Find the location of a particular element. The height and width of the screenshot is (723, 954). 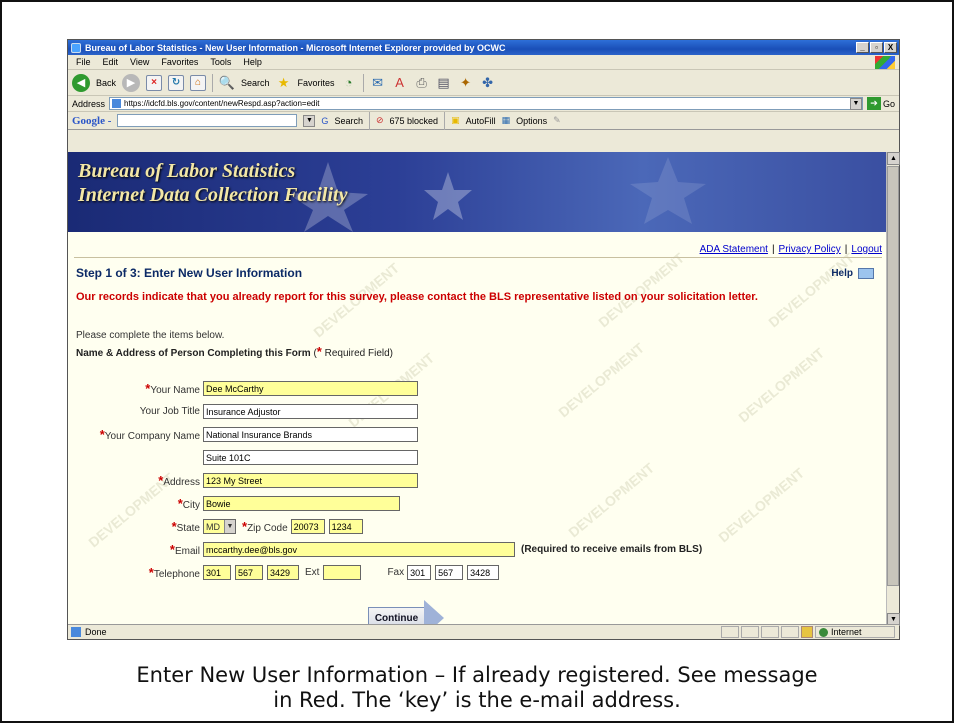

state-label: *State is located at coordinates (185, 526).